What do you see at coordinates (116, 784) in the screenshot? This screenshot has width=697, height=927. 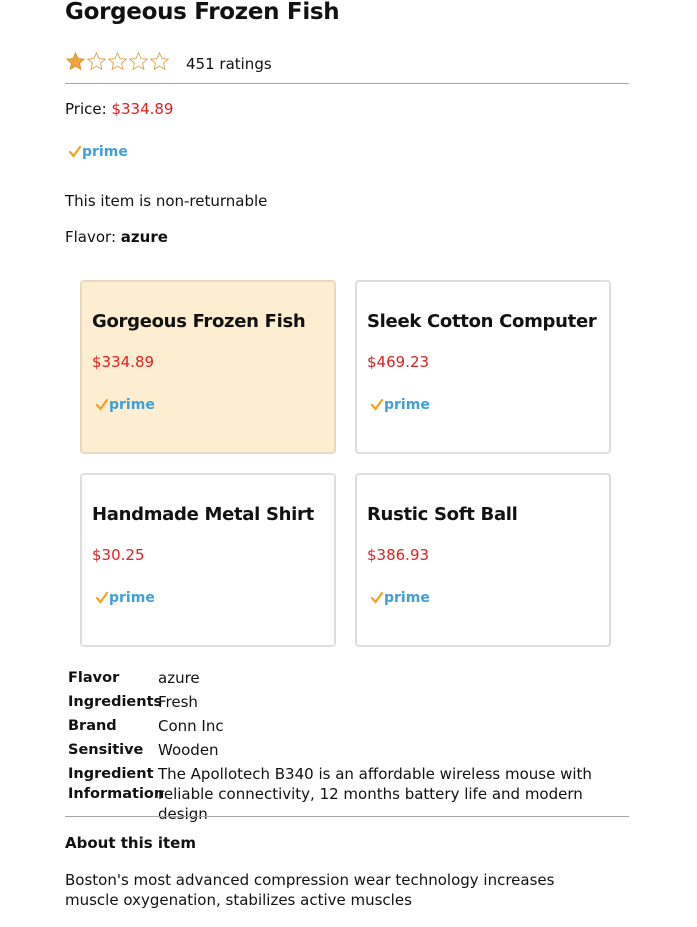 I see `spec-key: Ingredient Information` at bounding box center [116, 784].